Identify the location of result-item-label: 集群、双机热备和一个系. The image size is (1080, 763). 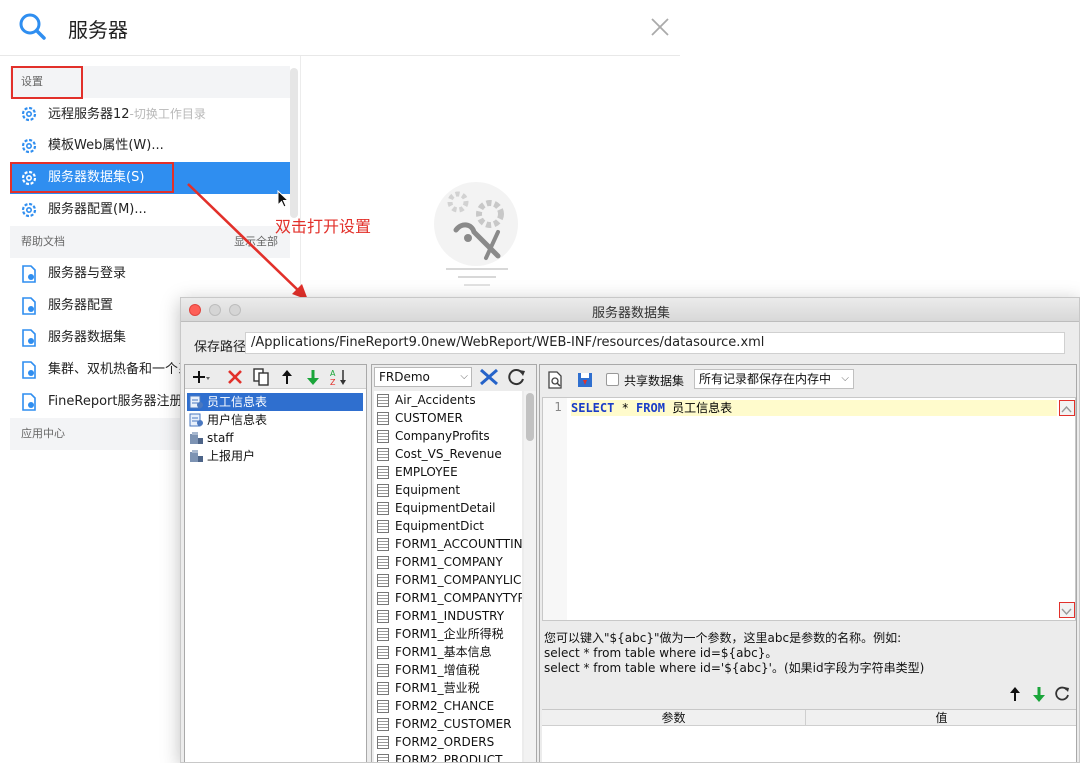
(120, 369).